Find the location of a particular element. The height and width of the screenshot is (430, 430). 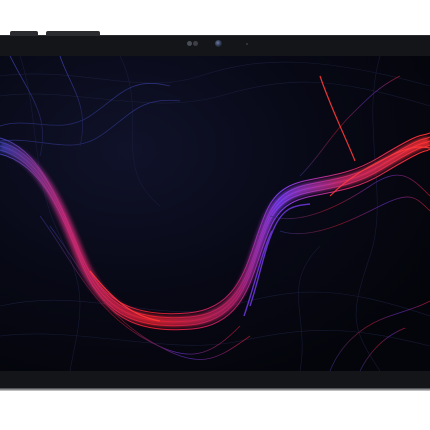

tablet-bottom-edge is located at coordinates (215, 389).